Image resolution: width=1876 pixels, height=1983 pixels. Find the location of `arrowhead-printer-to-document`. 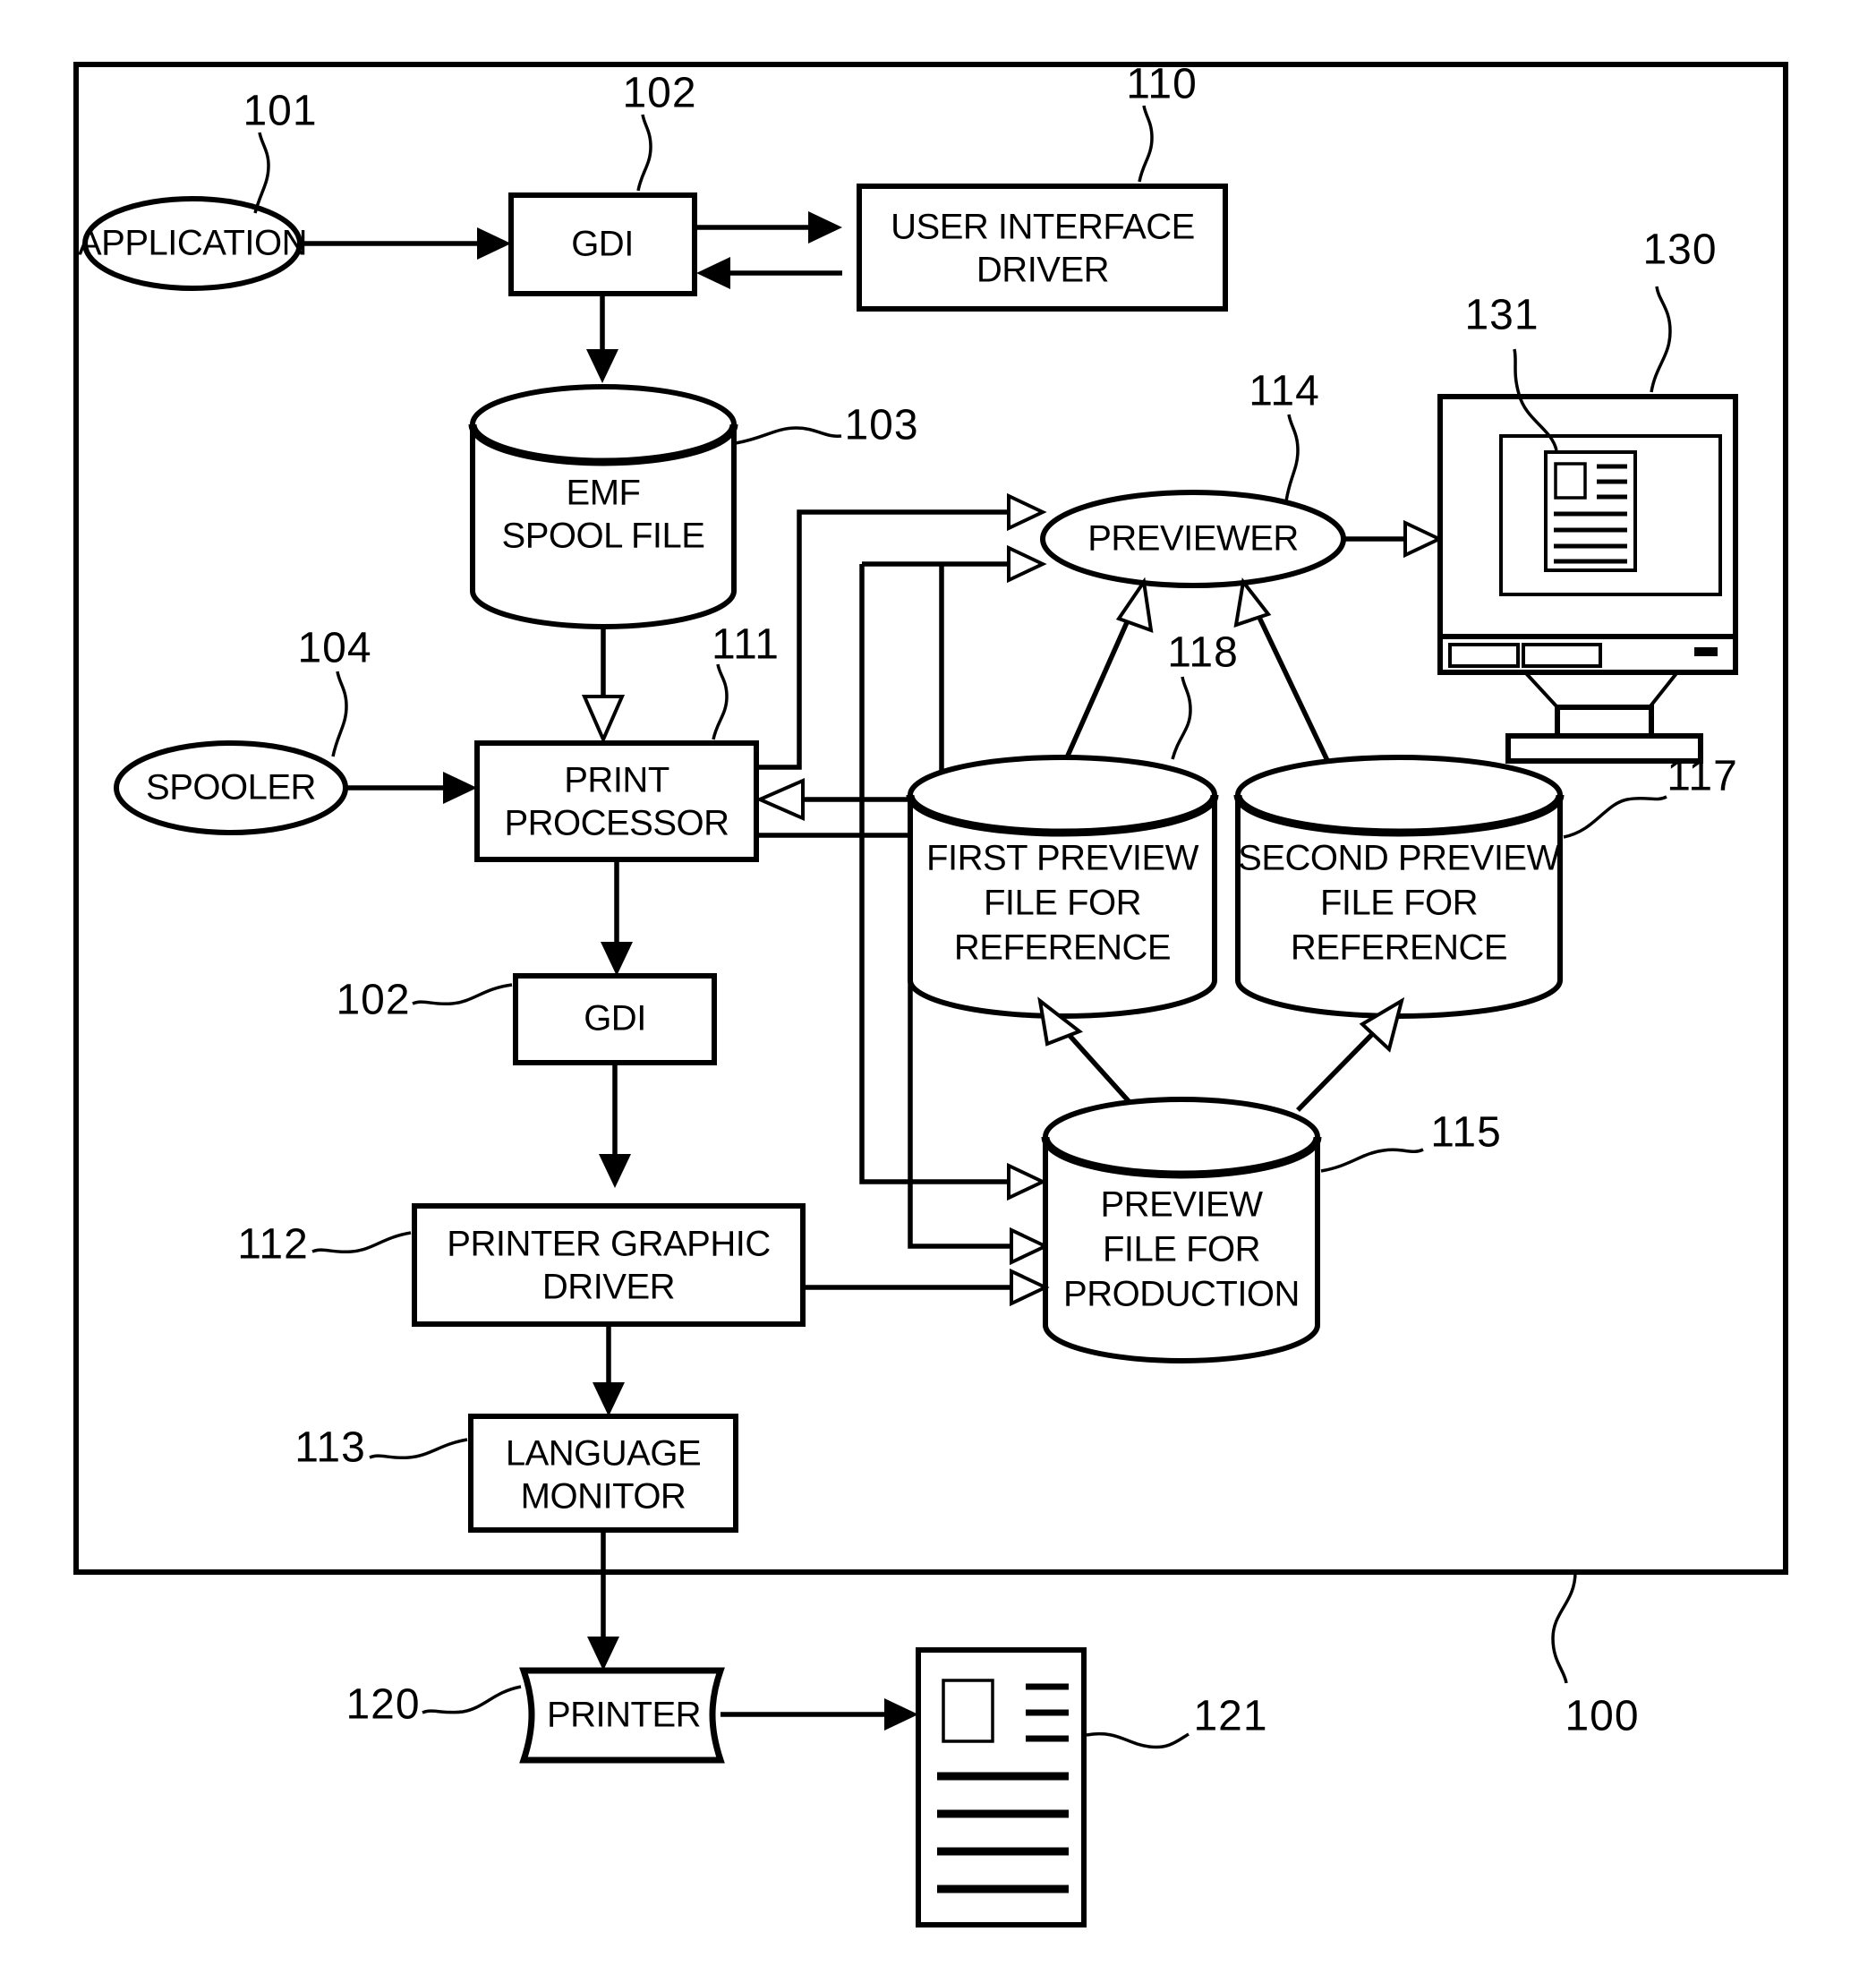

arrowhead-printer-to-document is located at coordinates (901, 1714).